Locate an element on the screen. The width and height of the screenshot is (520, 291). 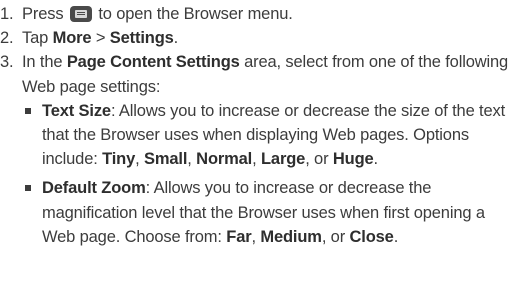
step-text: Press is located at coordinates (45, 14).